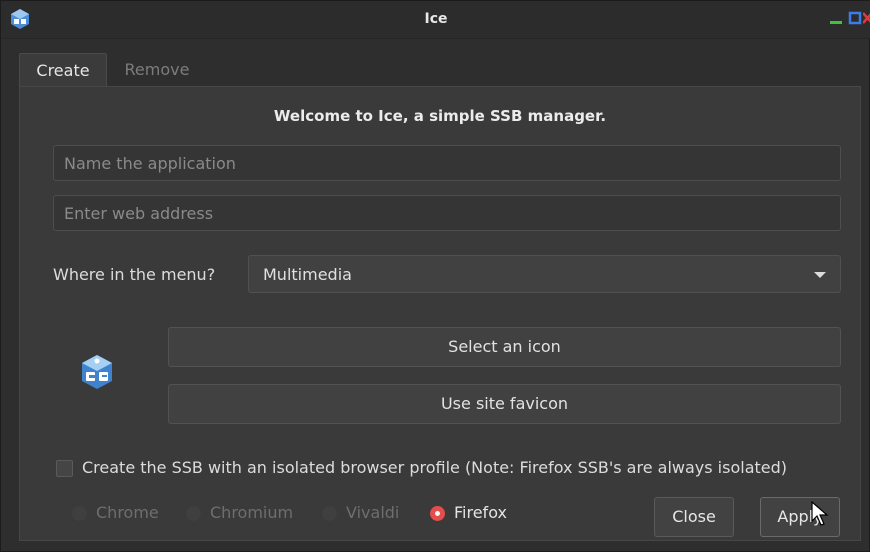 The image size is (870, 552). What do you see at coordinates (134, 274) in the screenshot?
I see `menu-category-label: Where in the menu?` at bounding box center [134, 274].